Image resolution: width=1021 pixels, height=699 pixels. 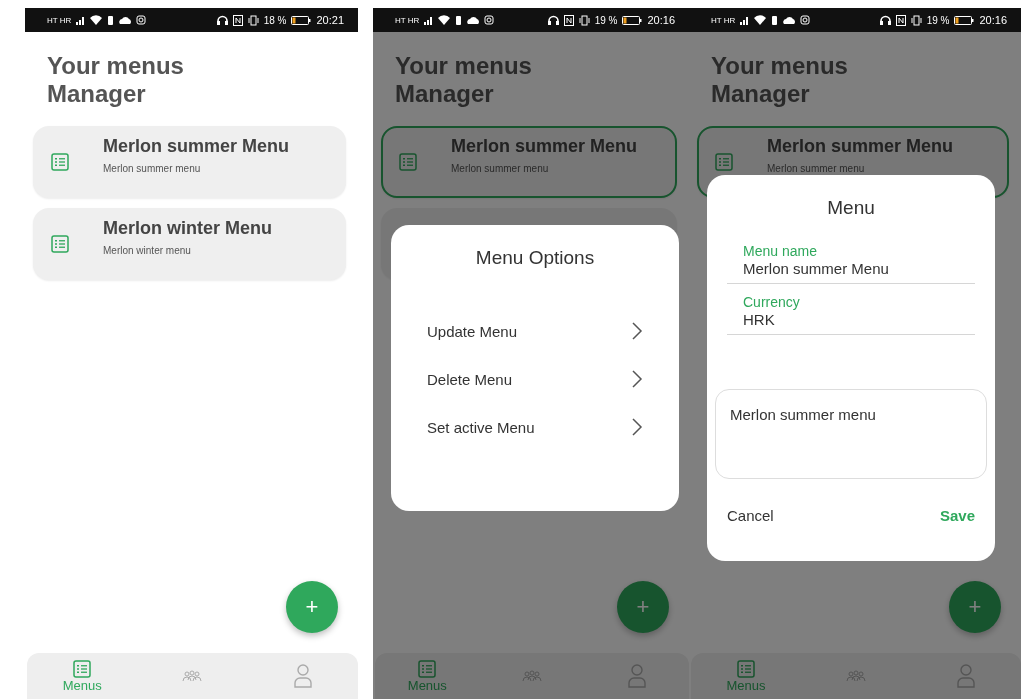 I want to click on clock-time: 20:21, so click(x=330, y=20).